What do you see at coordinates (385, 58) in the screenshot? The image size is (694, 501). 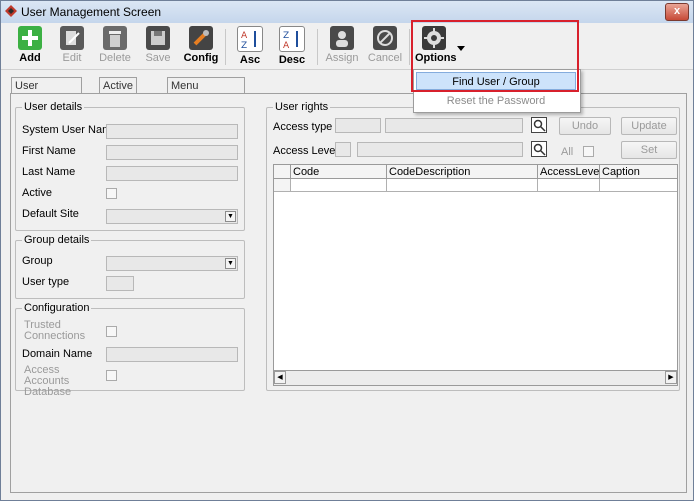 I see `cancel-label: Cancel` at bounding box center [385, 58].